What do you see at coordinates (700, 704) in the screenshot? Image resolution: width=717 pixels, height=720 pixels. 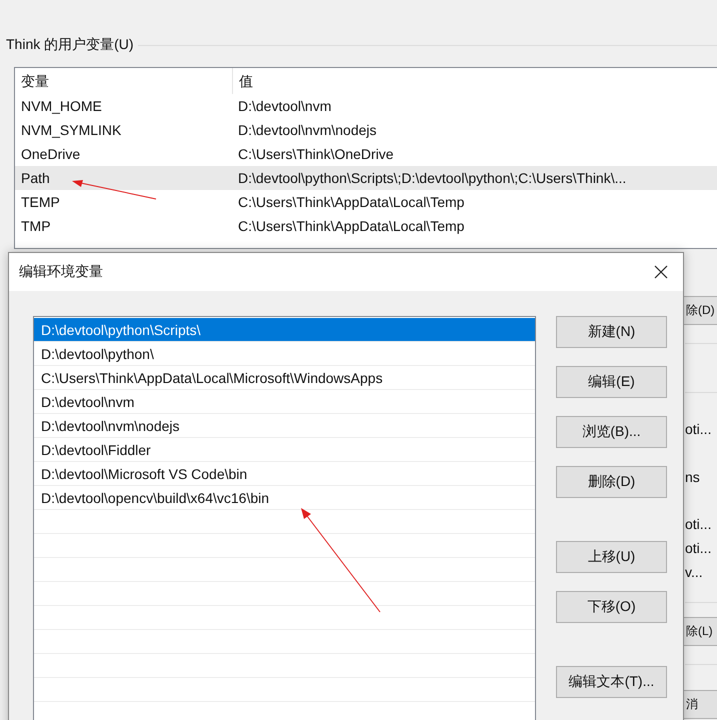 I see `partial-button: 消` at bounding box center [700, 704].